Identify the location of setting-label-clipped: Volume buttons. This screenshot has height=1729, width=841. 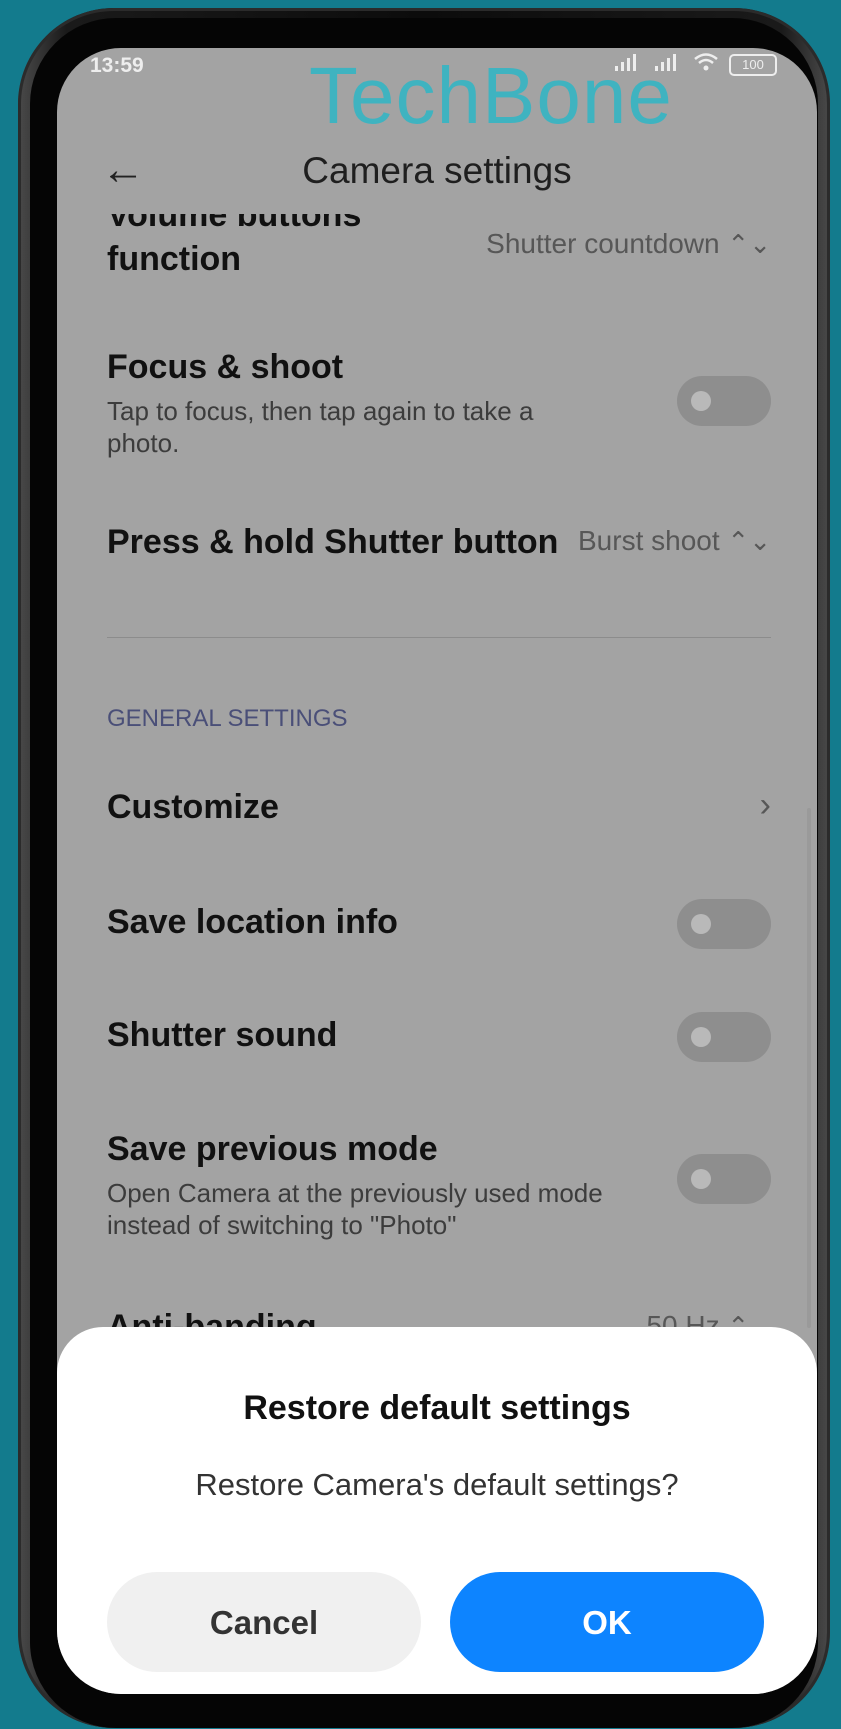
(234, 225).